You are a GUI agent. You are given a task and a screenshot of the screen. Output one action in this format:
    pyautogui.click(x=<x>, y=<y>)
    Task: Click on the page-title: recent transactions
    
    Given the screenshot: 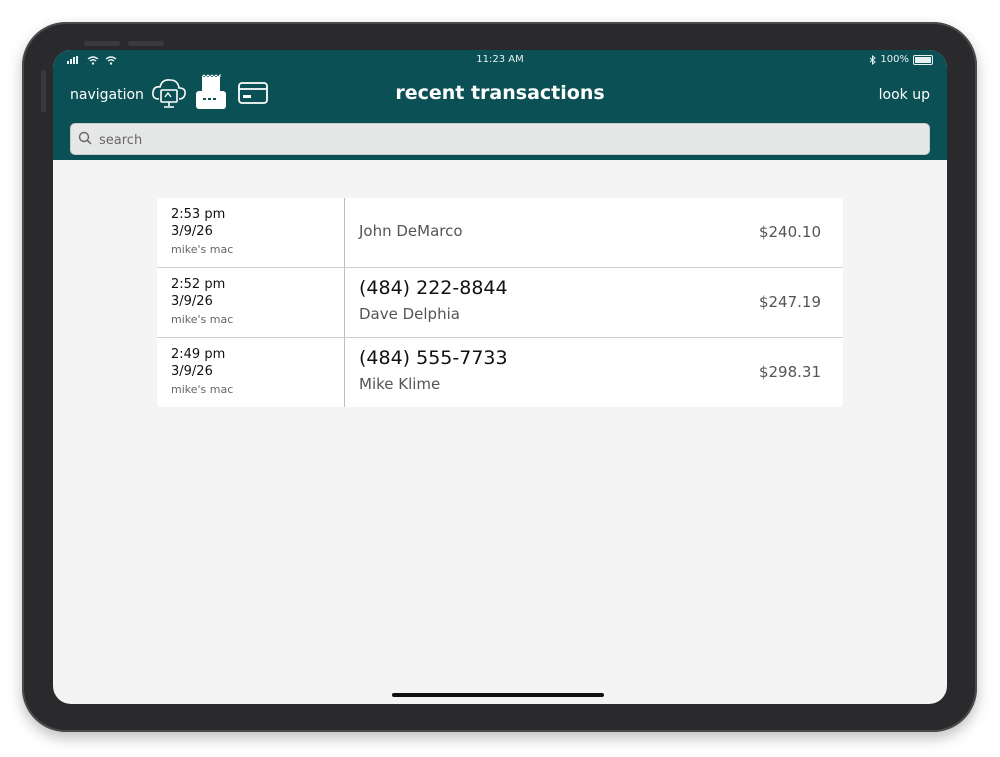 What is the action you would take?
    pyautogui.click(x=500, y=93)
    